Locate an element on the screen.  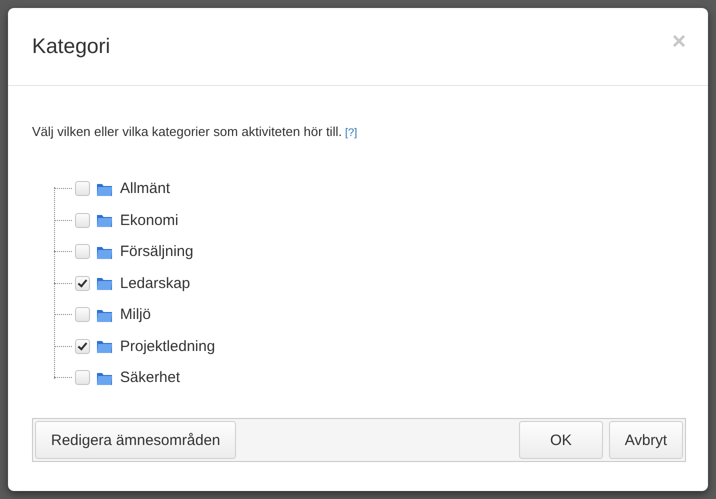
help-link: [?] is located at coordinates (351, 133).